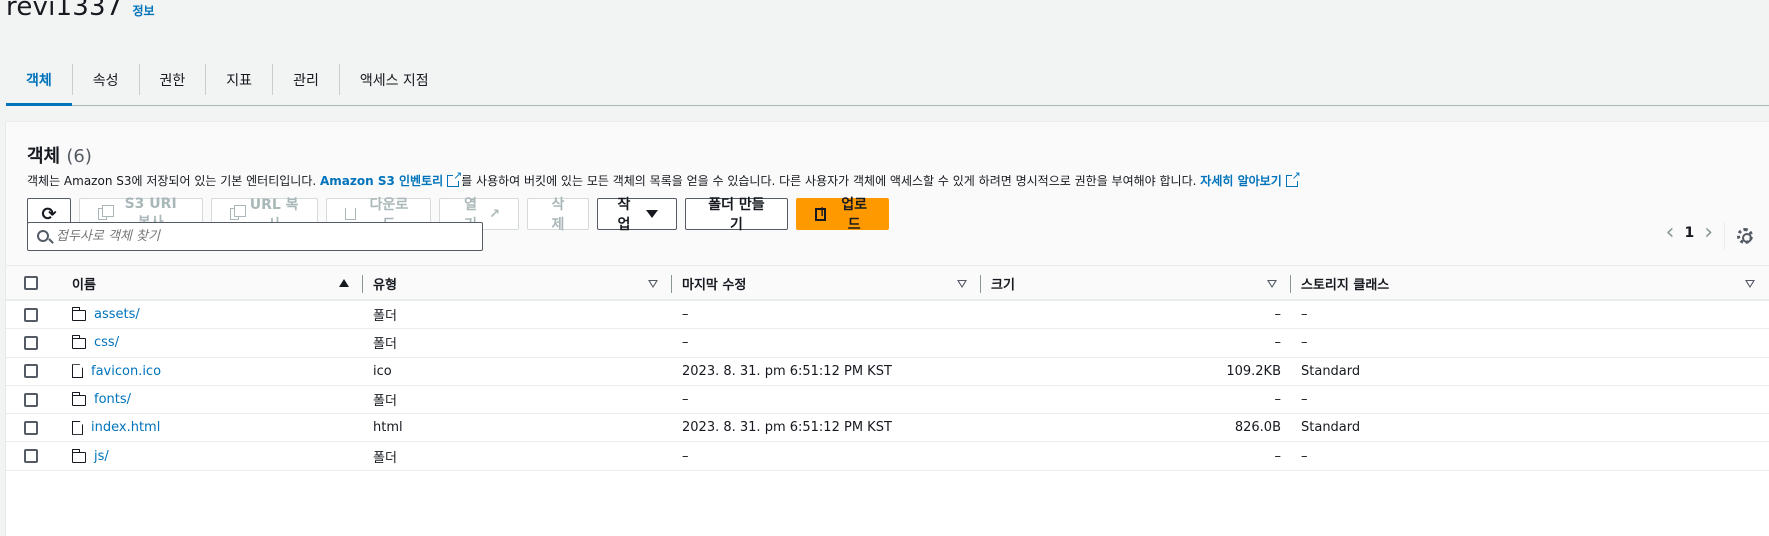 This screenshot has width=1769, height=536. What do you see at coordinates (1331, 428) in the screenshot?
I see `storage-class-cell: Standard` at bounding box center [1331, 428].